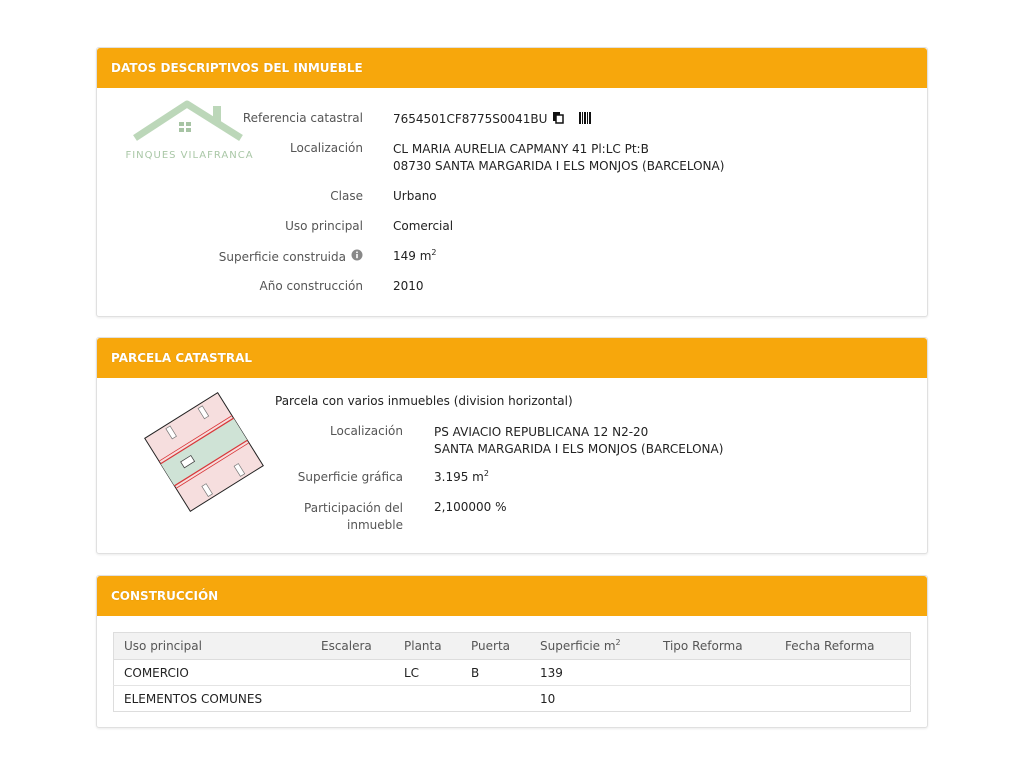  I want to click on col-escalera: Escalera, so click(352, 646).